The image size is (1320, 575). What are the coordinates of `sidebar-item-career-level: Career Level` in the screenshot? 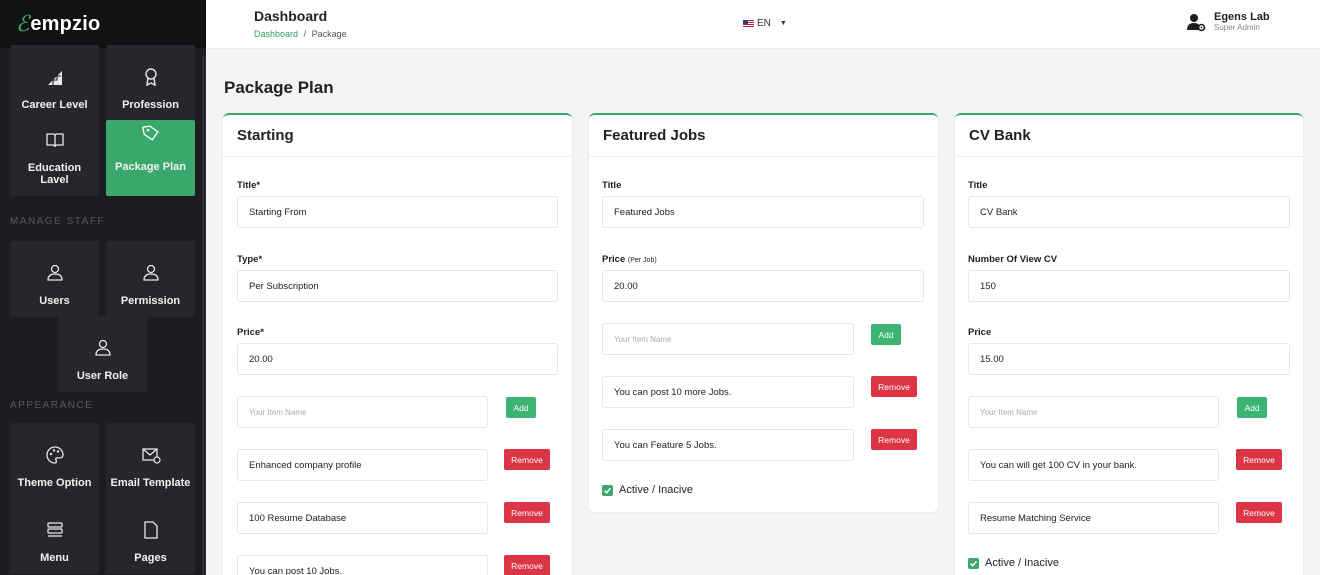 It's located at (54, 83).